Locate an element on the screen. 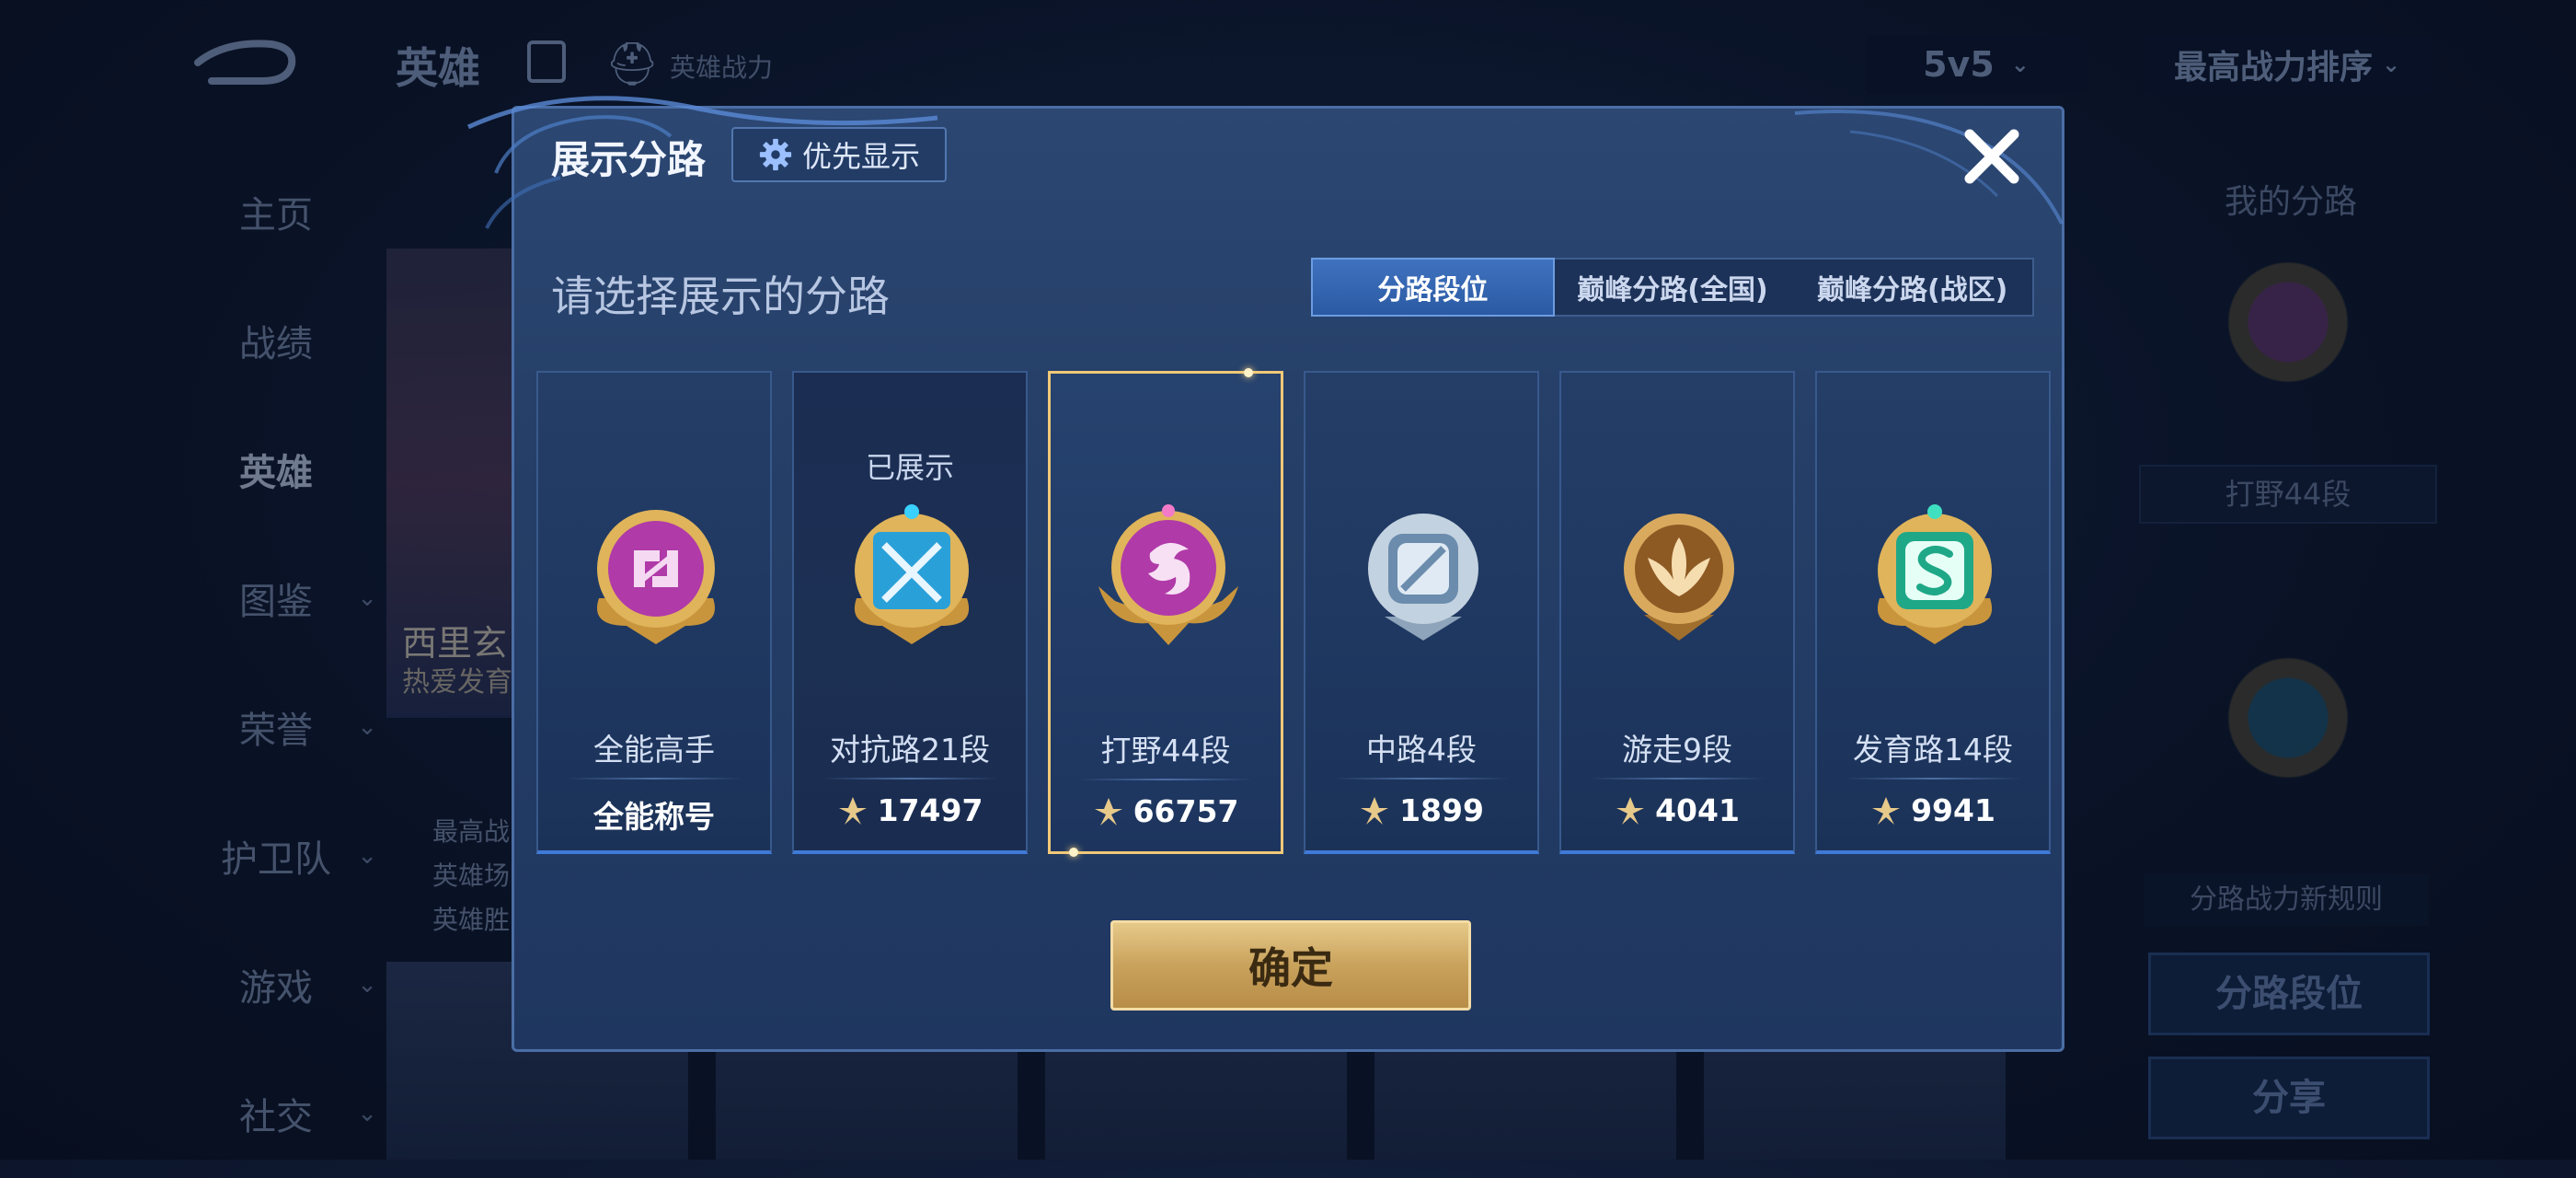 This screenshot has width=2576, height=1178. roam-badge-icon is located at coordinates (1679, 577).